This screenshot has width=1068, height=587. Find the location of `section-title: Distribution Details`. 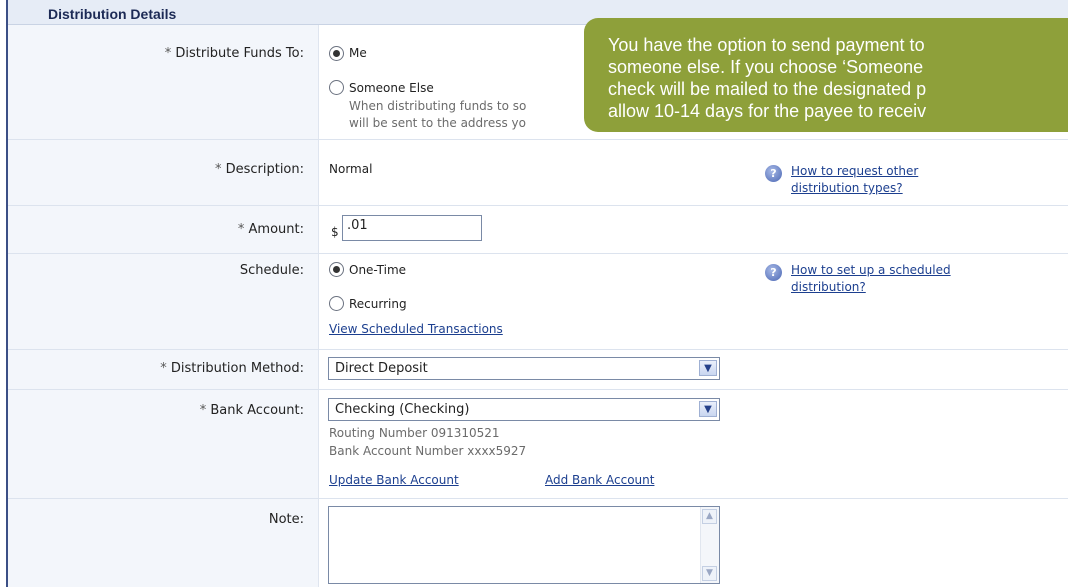

section-title: Distribution Details is located at coordinates (112, 14).